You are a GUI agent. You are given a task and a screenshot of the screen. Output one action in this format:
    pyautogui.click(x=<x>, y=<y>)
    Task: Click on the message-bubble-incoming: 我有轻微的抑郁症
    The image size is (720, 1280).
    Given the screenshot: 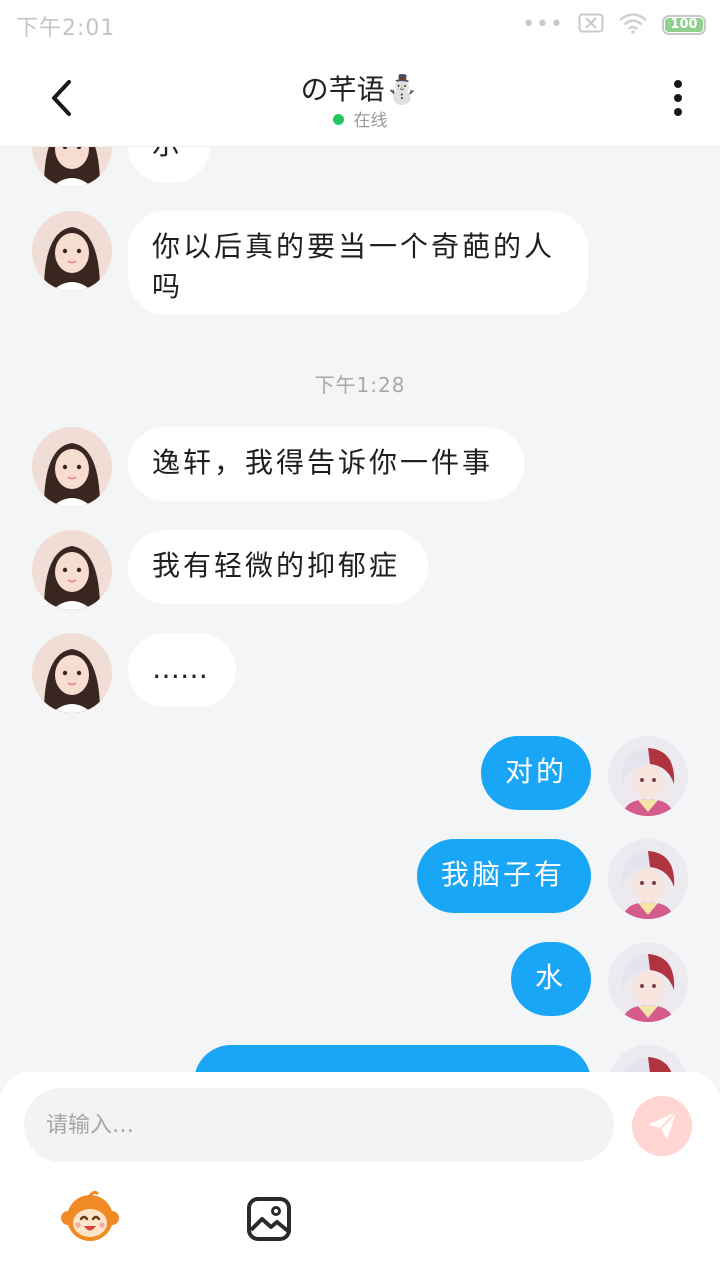 What is the action you would take?
    pyautogui.click(x=278, y=567)
    